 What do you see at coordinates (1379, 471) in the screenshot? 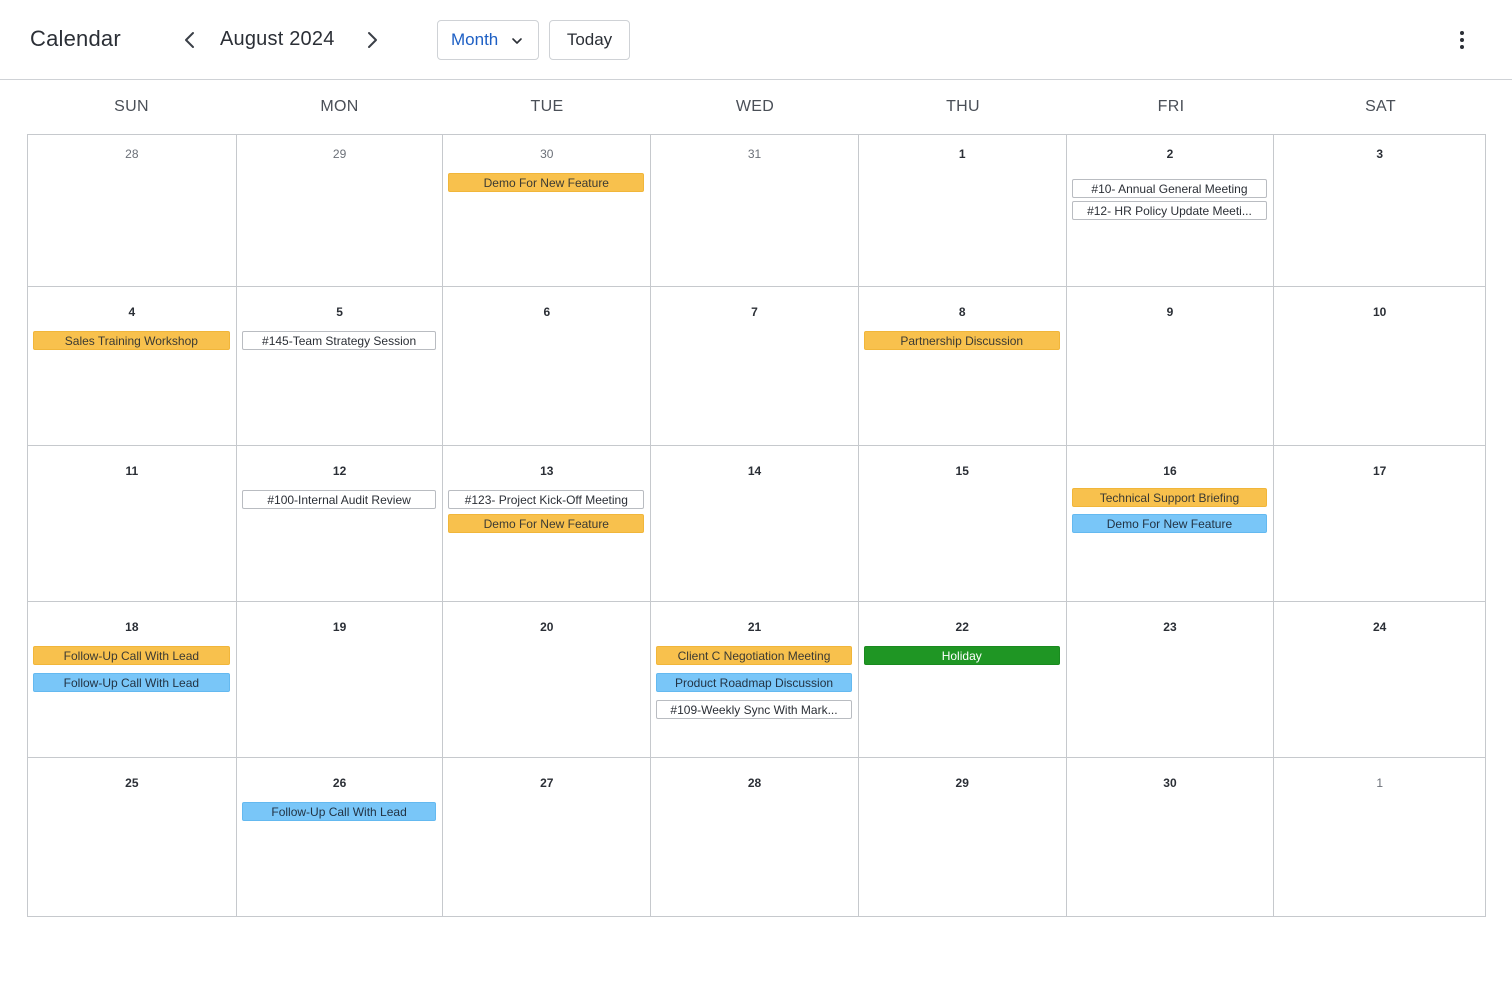
I see `day-number: 17` at bounding box center [1379, 471].